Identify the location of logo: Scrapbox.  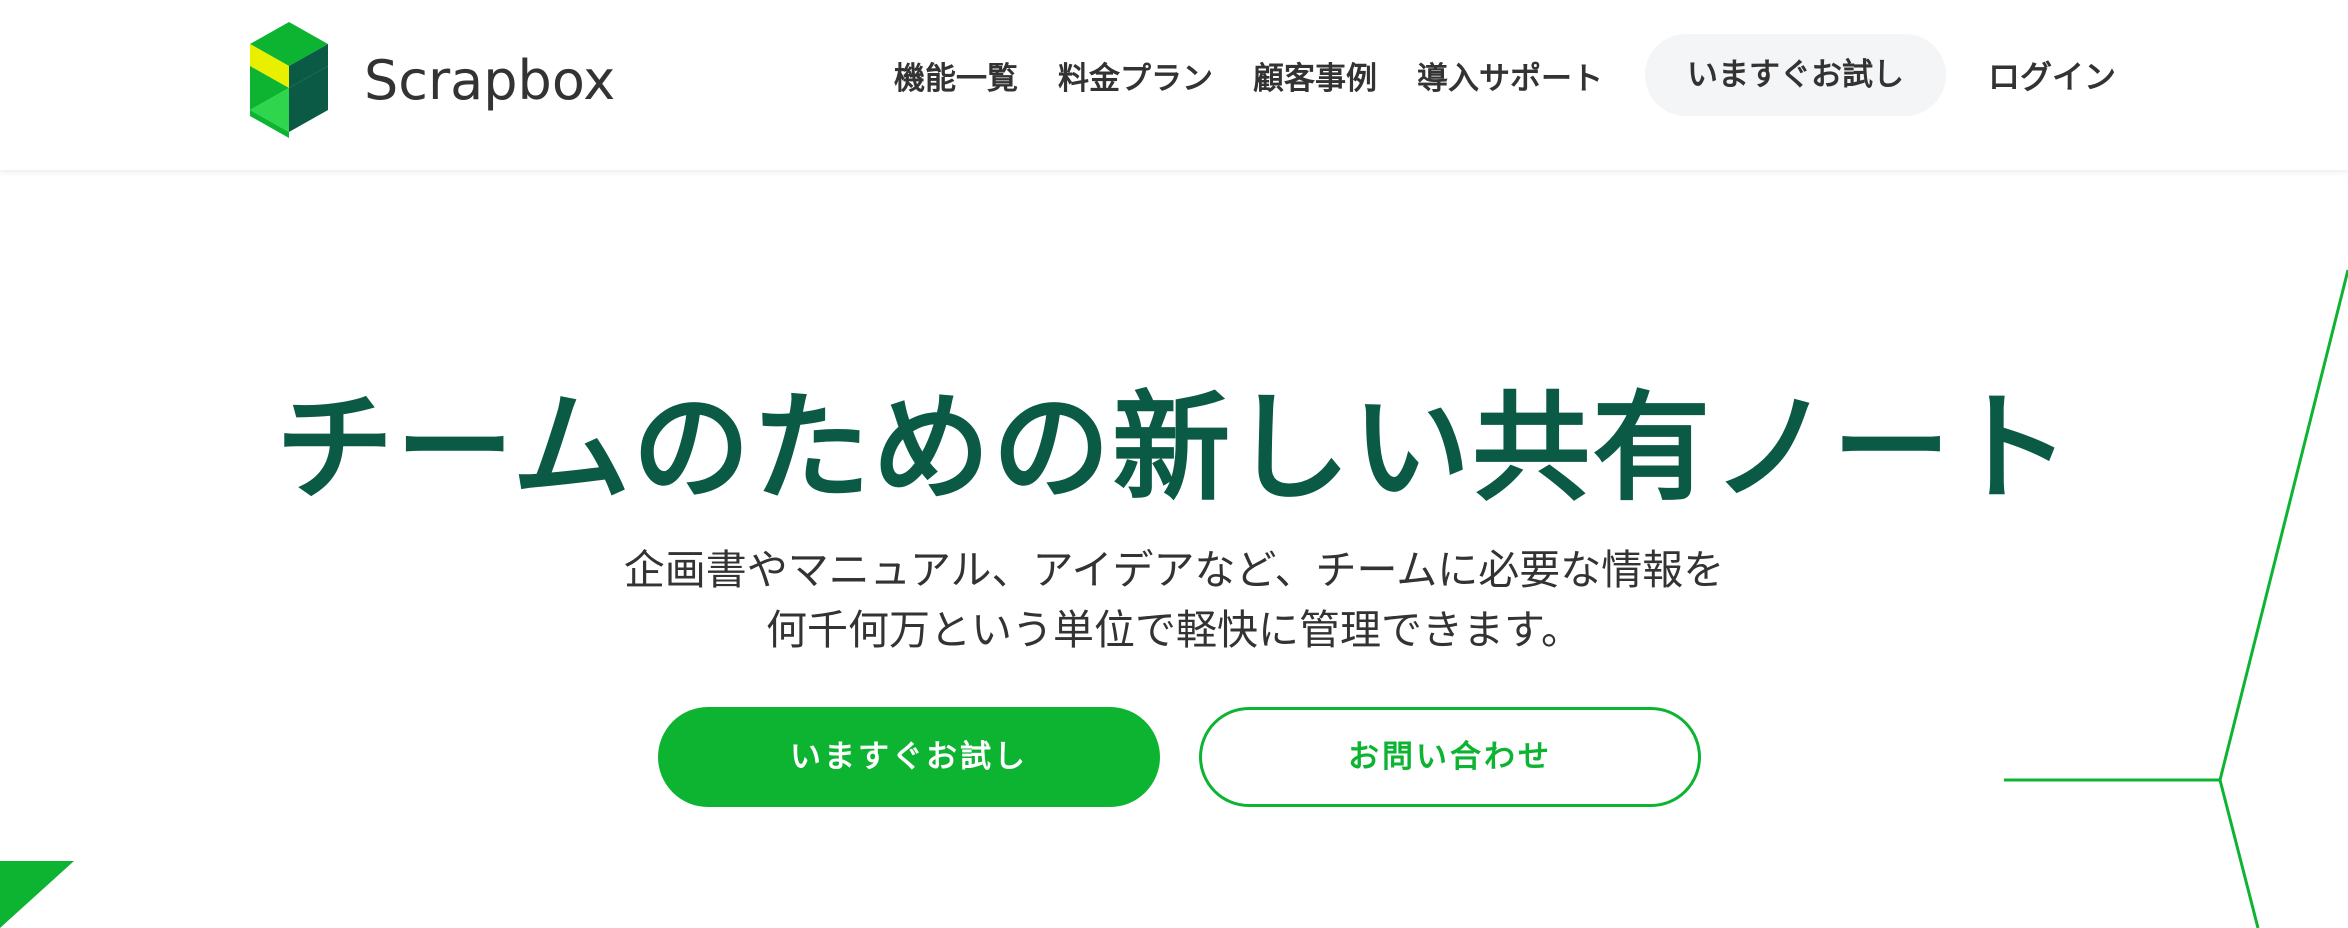
(432, 80).